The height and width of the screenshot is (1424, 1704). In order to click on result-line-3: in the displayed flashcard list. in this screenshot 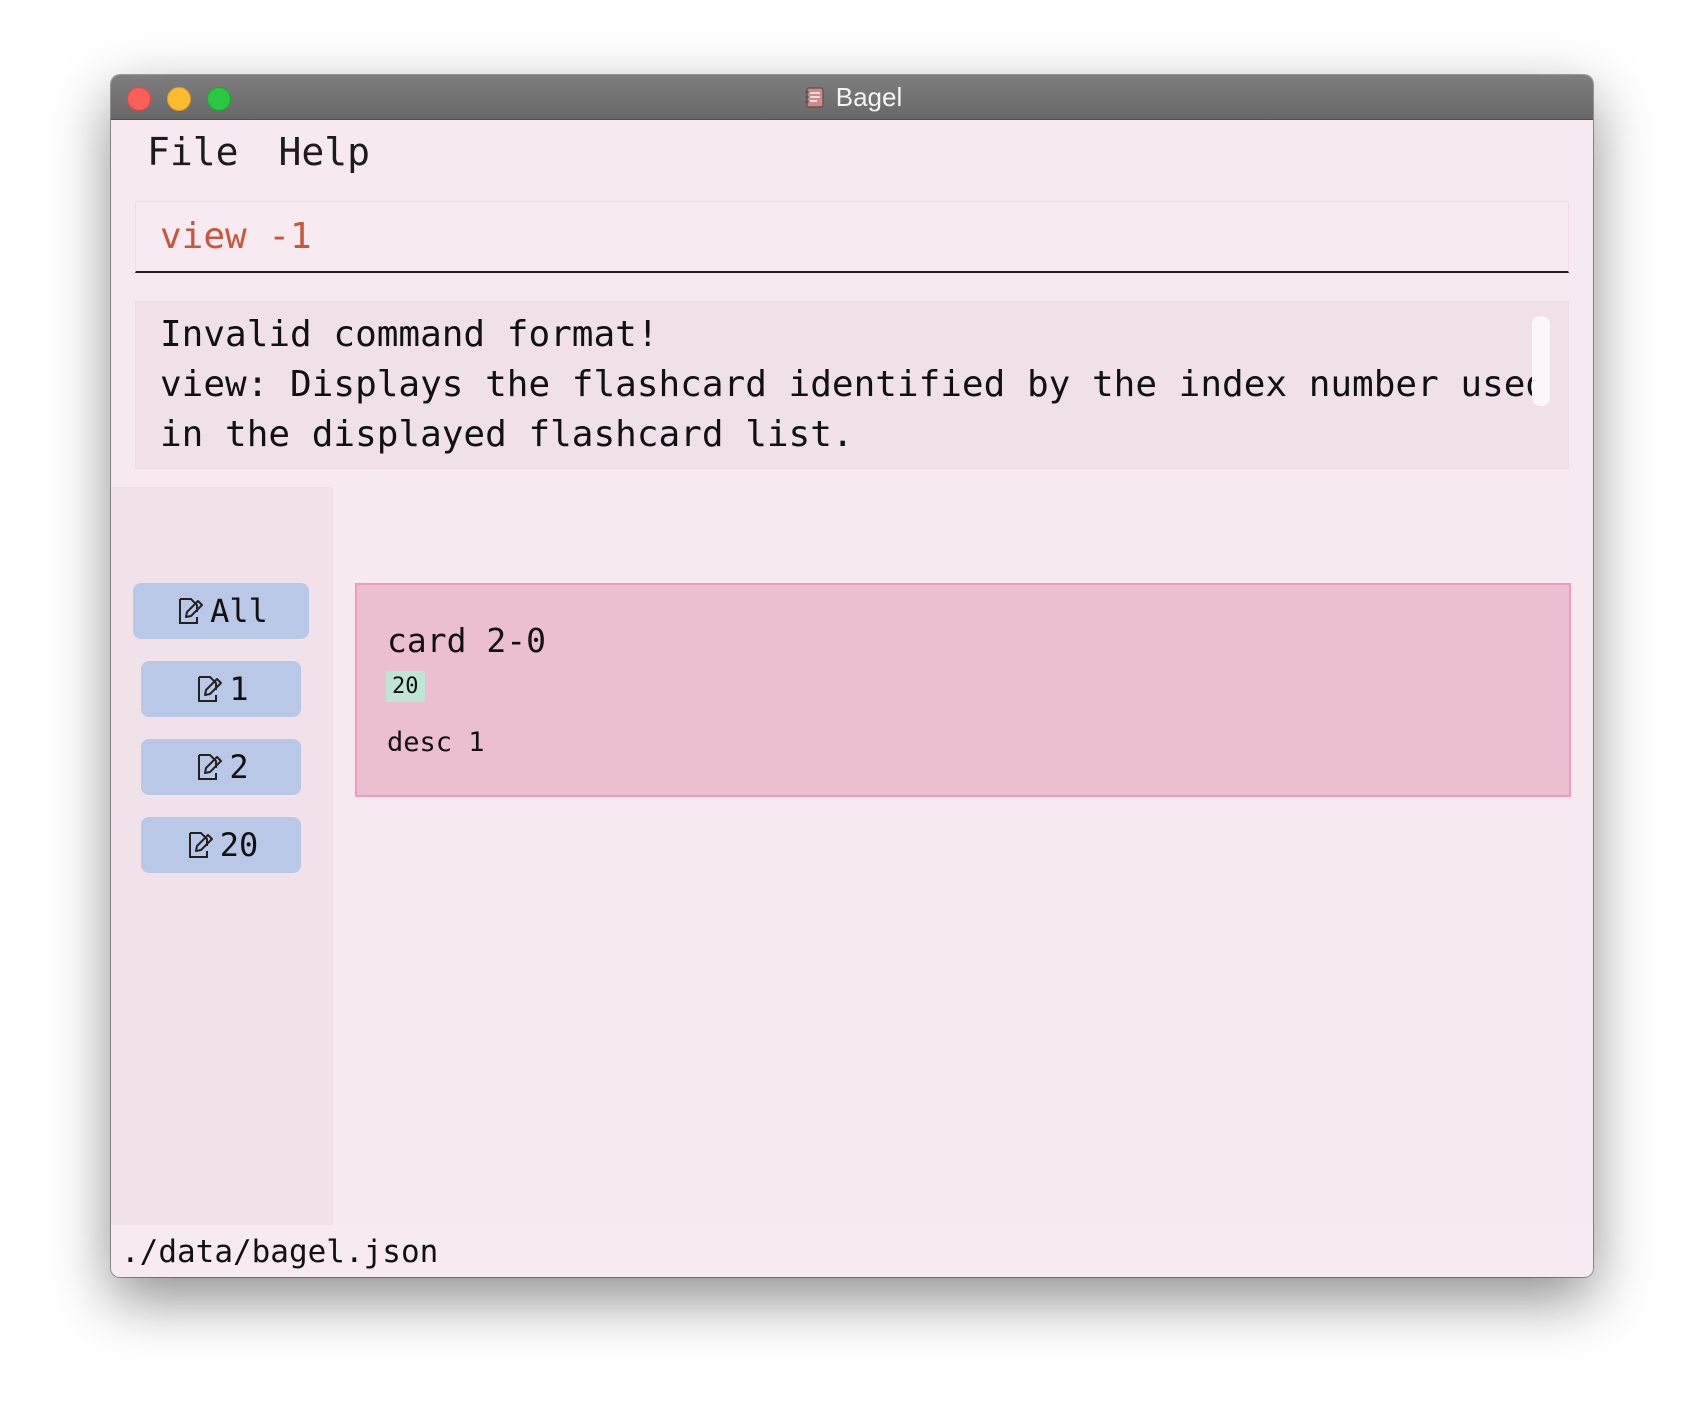, I will do `click(507, 434)`.